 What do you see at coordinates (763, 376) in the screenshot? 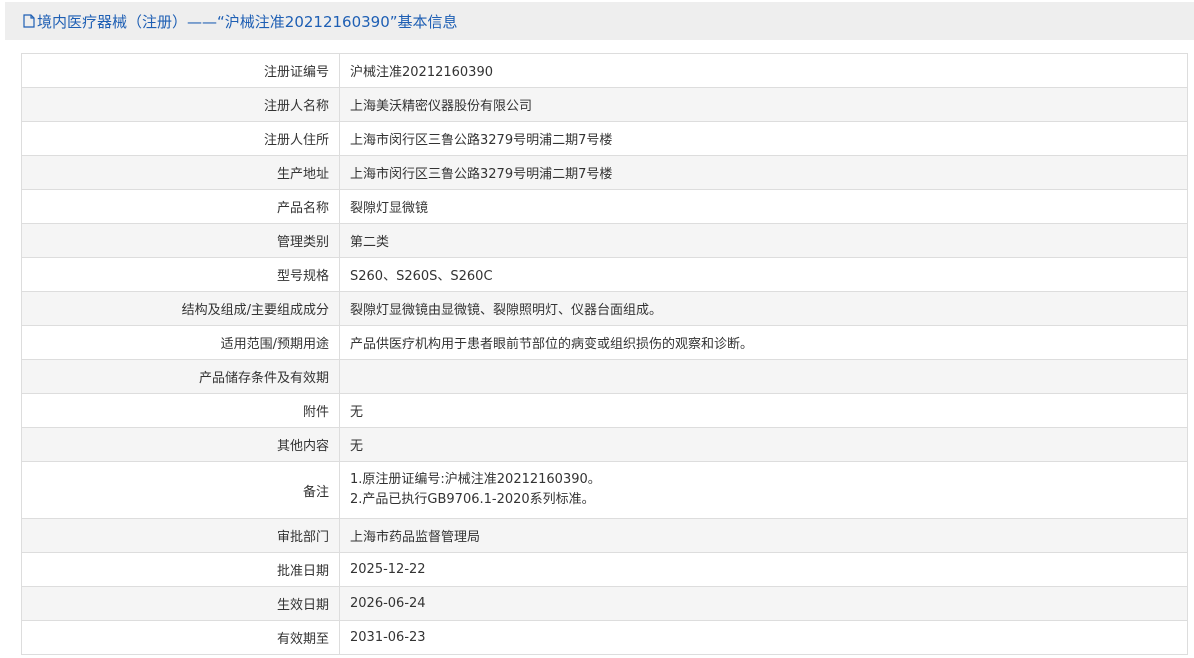
I see `row-value` at bounding box center [763, 376].